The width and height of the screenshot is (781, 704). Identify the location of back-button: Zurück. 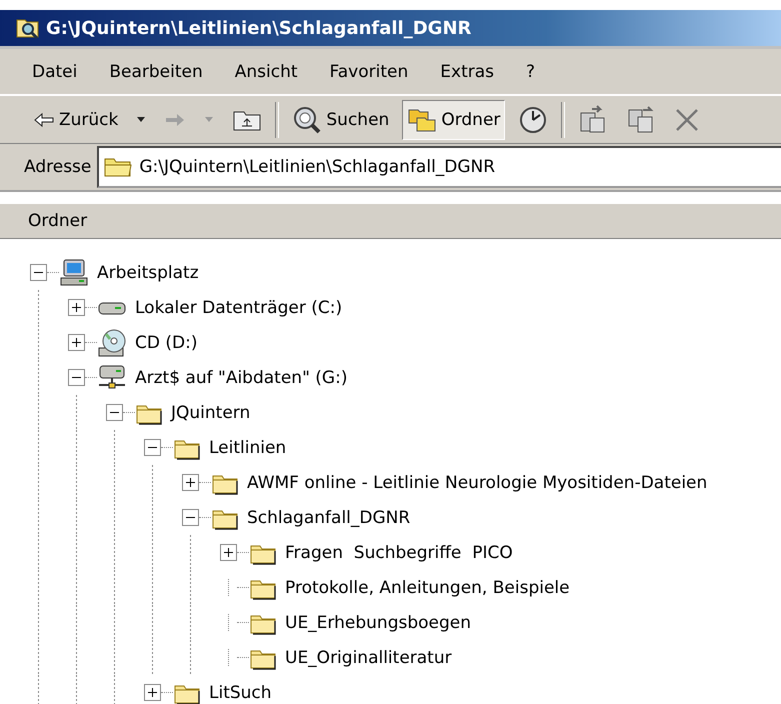
(76, 120).